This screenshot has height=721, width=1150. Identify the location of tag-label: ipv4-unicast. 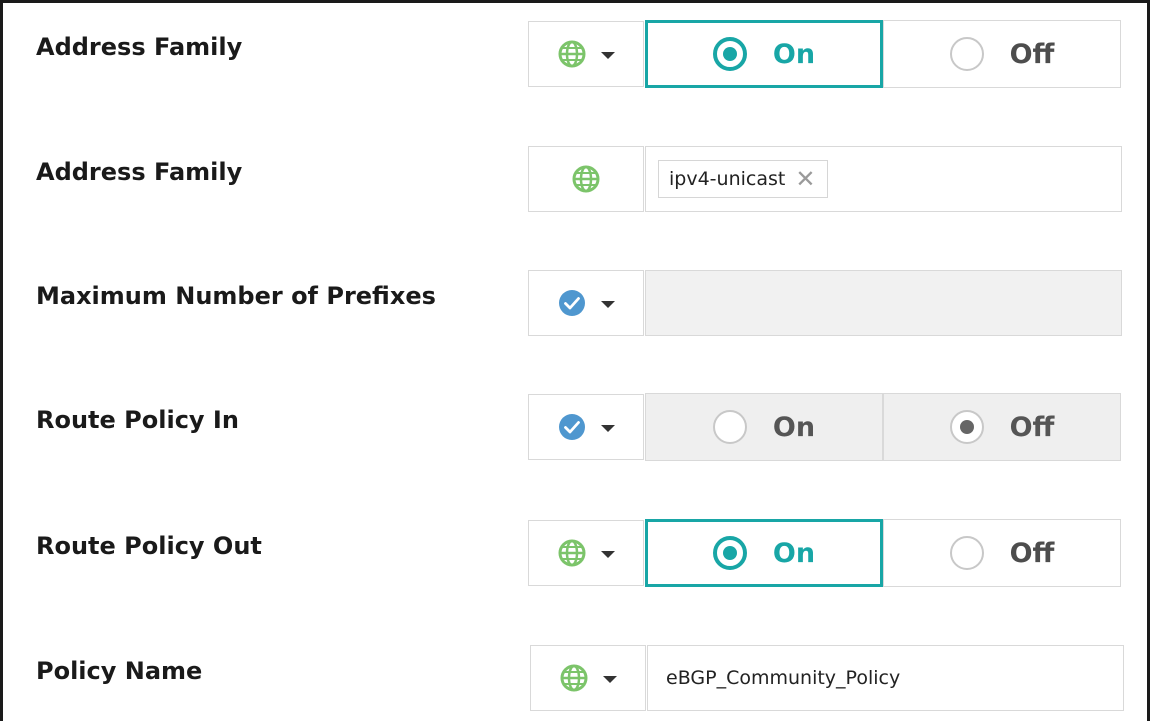
(727, 179).